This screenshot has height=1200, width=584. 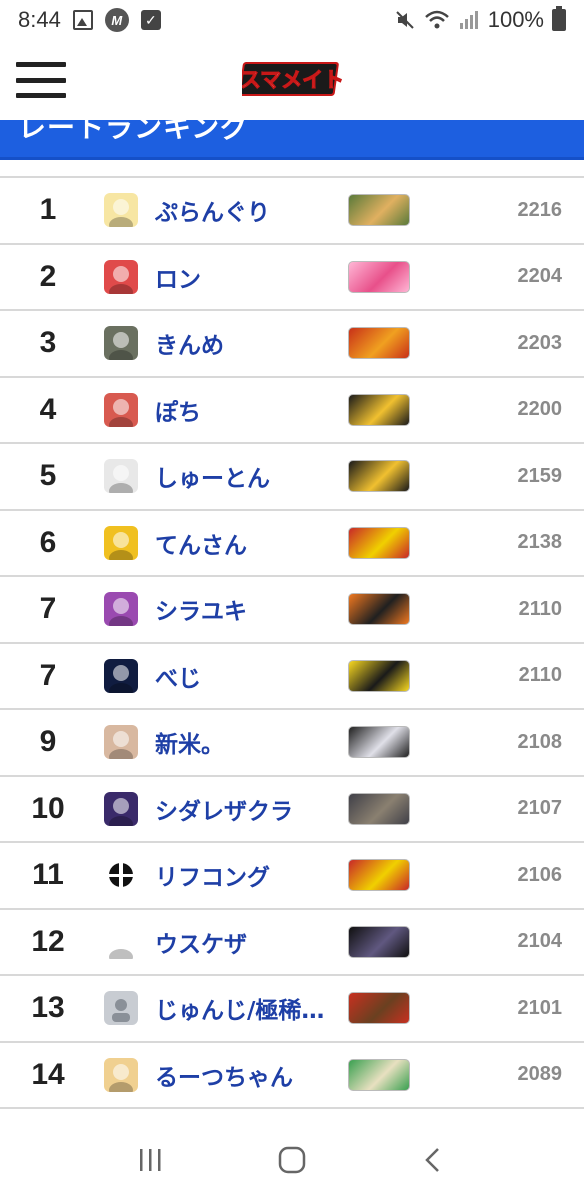 What do you see at coordinates (540, 808) in the screenshot?
I see `rating-value: 2107` at bounding box center [540, 808].